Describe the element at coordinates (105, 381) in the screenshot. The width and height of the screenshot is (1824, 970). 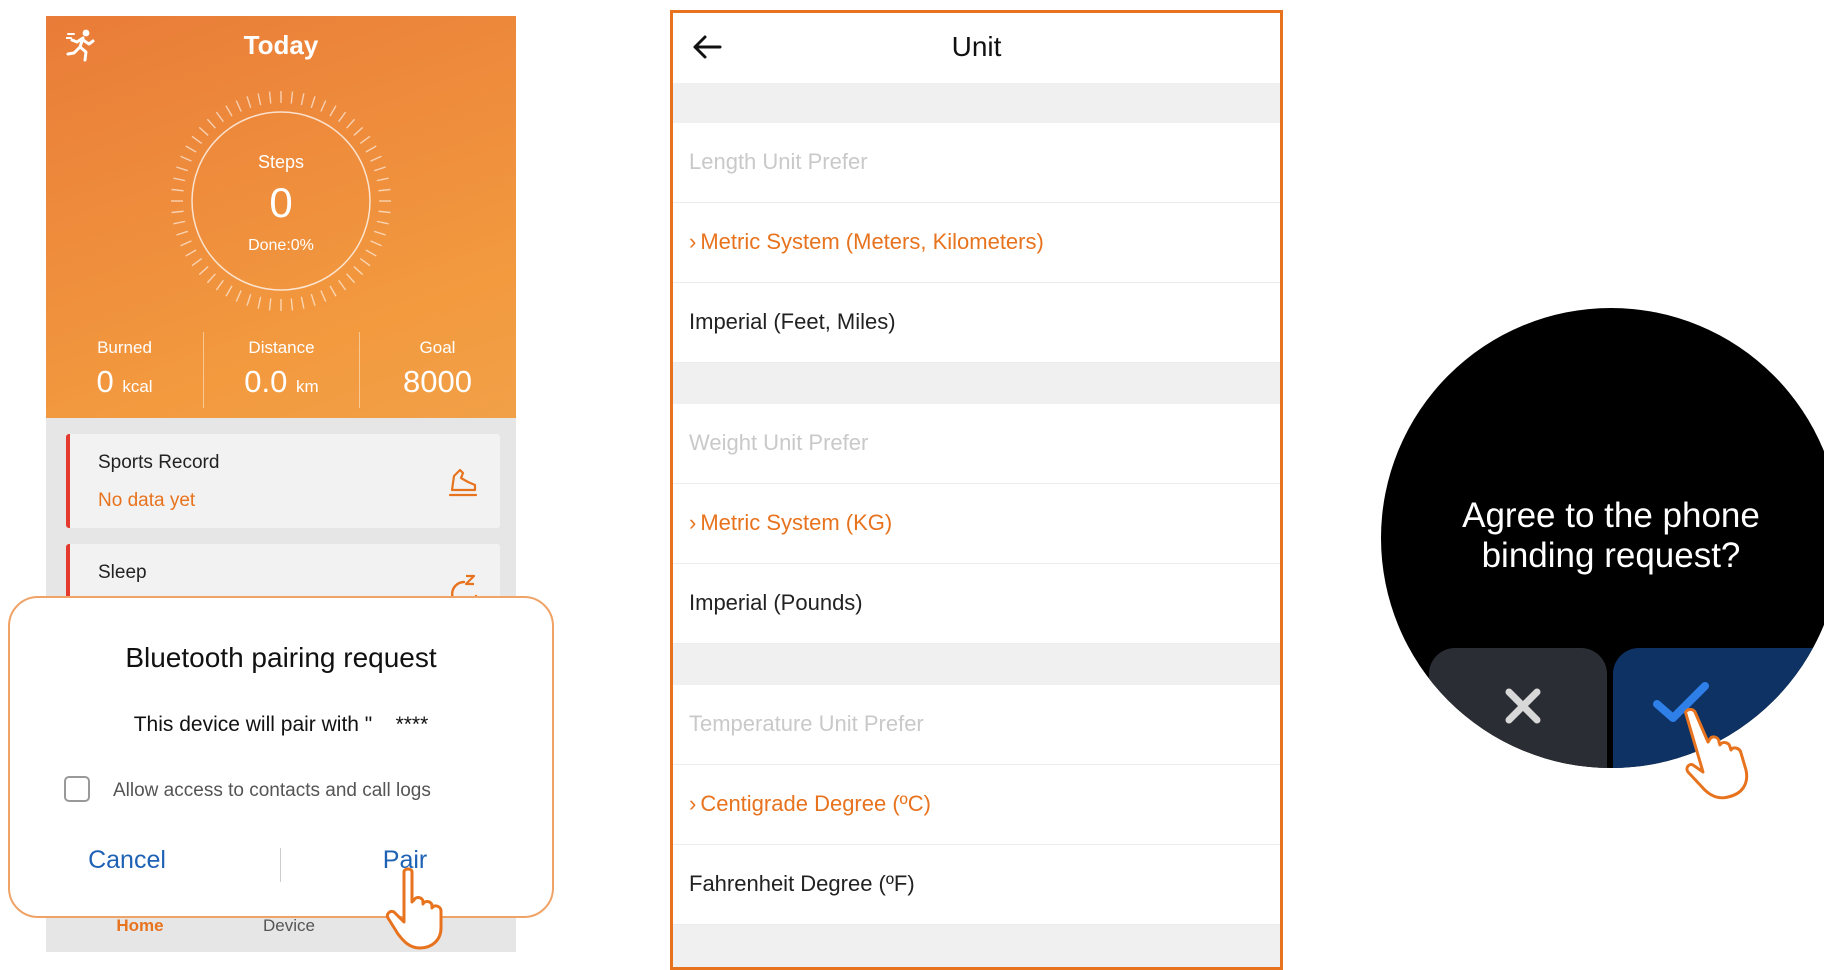
I see `burned-value: 0` at that location.